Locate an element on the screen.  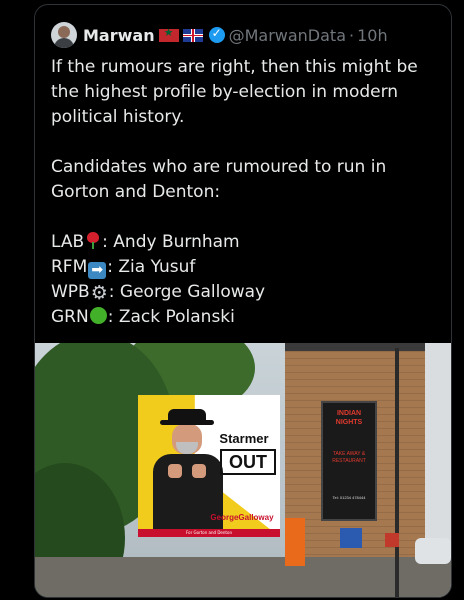
party-label: RFM is located at coordinates (69, 267).